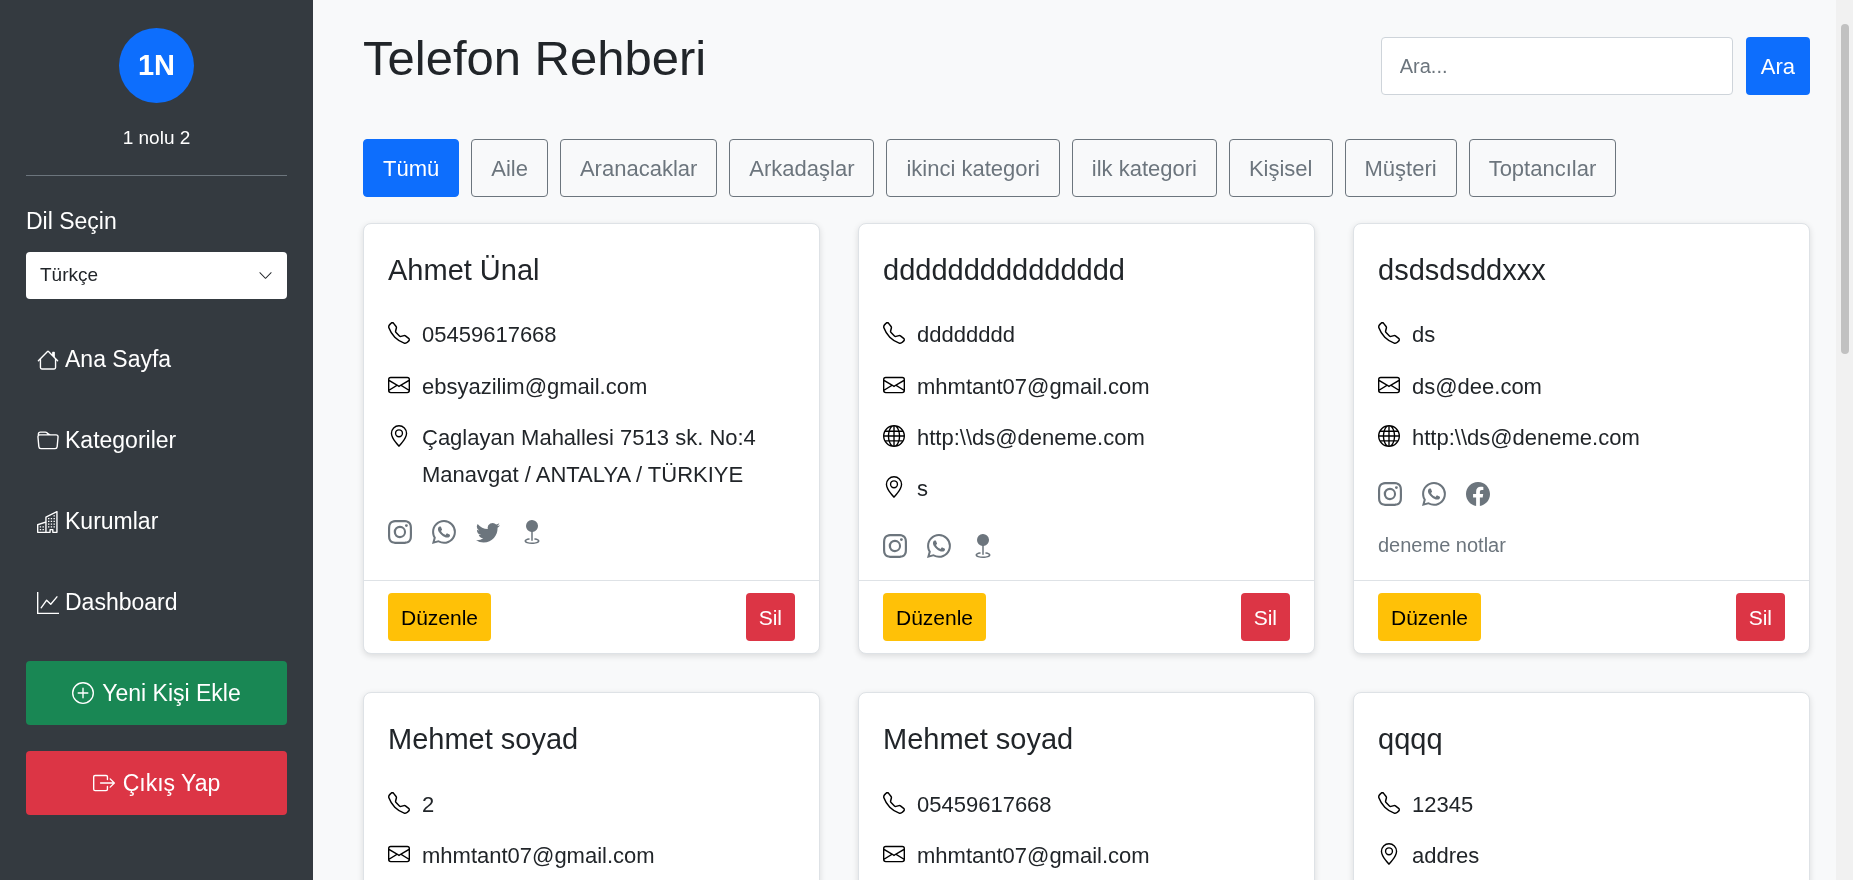  Describe the element at coordinates (1424, 335) in the screenshot. I see `contact-detail: ds` at that location.